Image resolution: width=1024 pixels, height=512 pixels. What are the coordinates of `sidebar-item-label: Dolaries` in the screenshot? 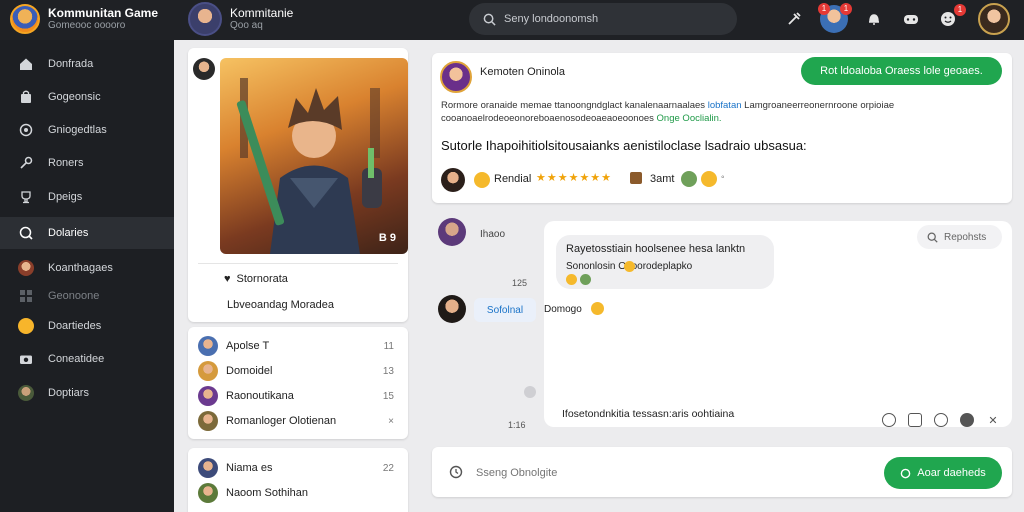 It's located at (68, 233).